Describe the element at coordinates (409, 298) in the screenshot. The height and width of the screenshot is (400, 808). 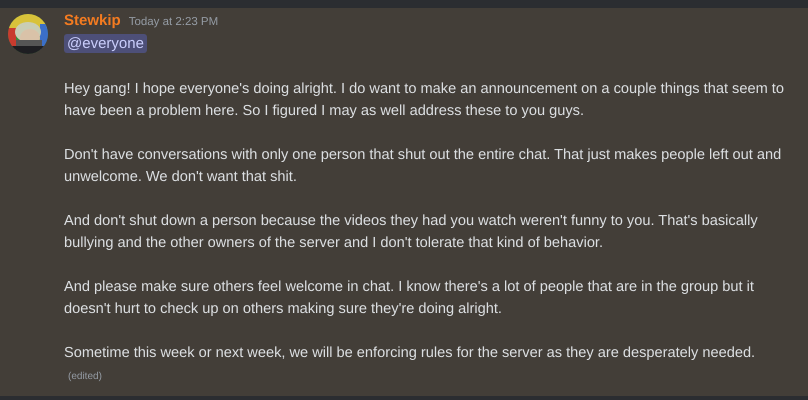
I see `message-paragraph: And please make sure others feel welcome in chat. I know there's a lot of people that are in the group but it doesn't hurt to check up on others making sure they're doing alright.` at that location.